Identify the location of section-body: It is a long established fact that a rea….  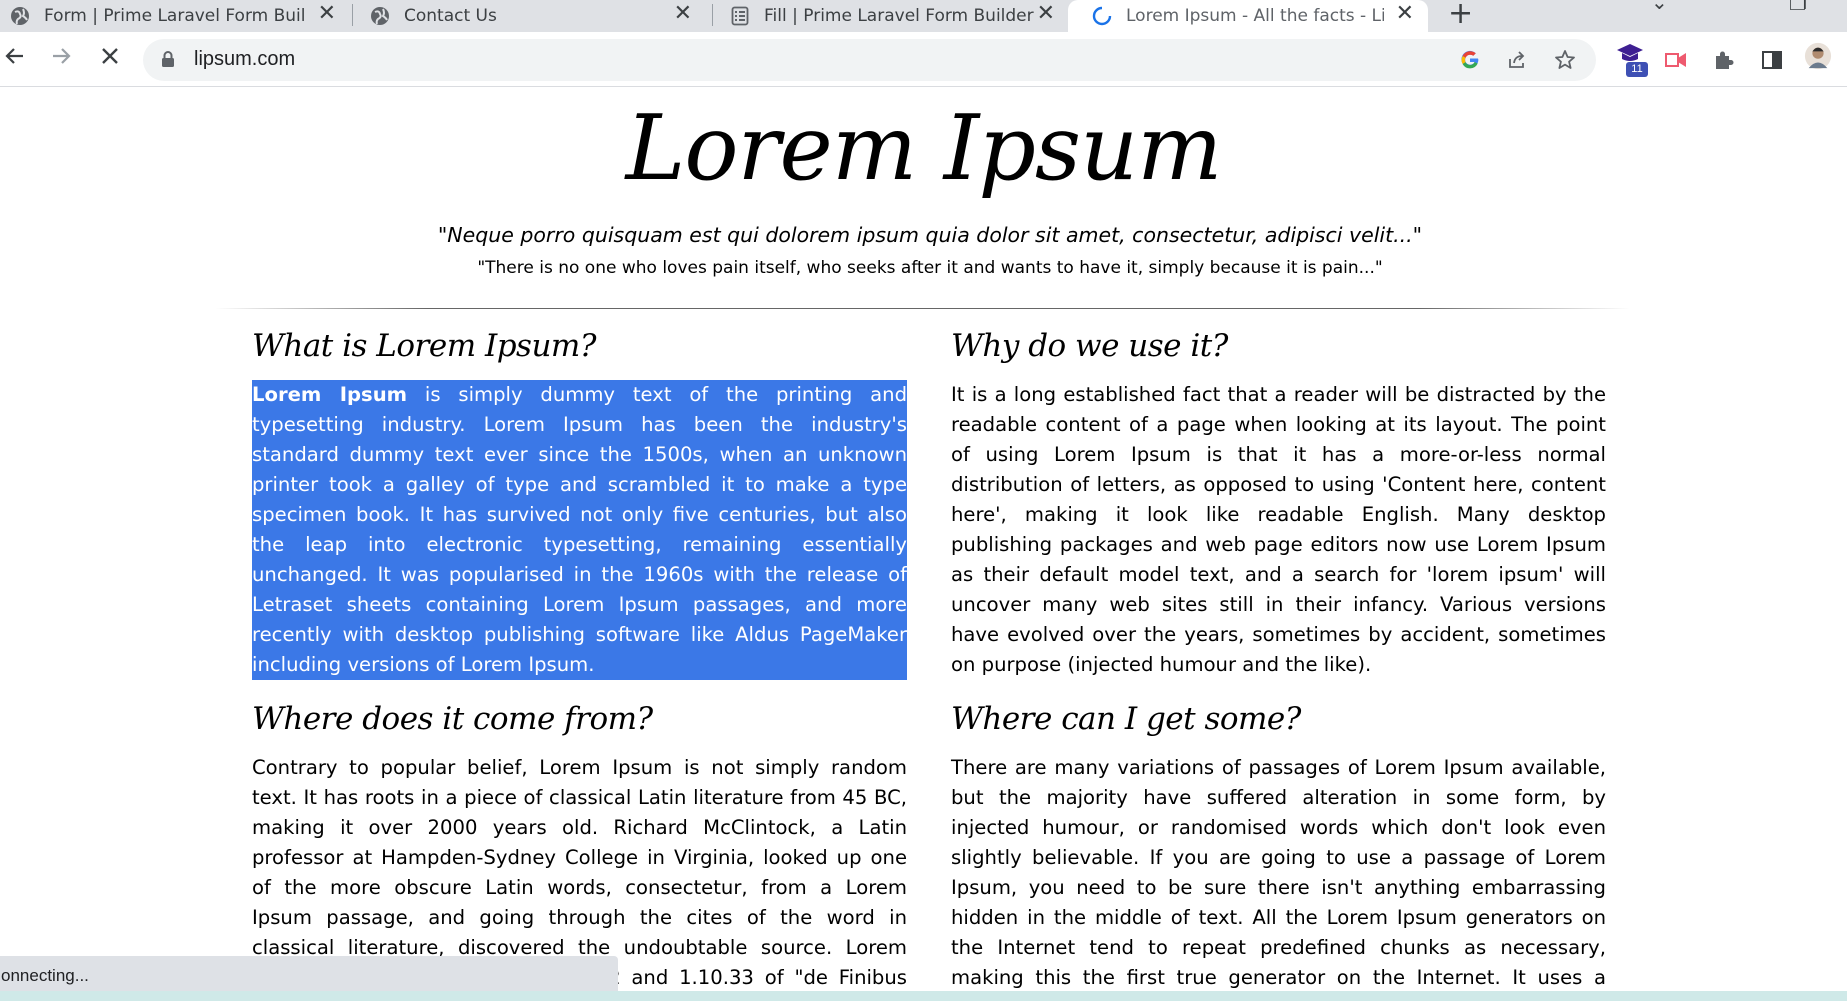
(1278, 529).